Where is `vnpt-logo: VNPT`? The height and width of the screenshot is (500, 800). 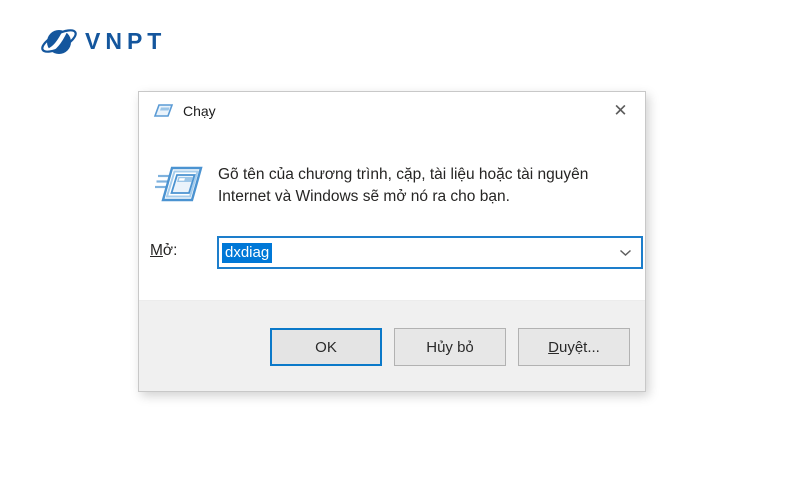
vnpt-logo: VNPT is located at coordinates (103, 41).